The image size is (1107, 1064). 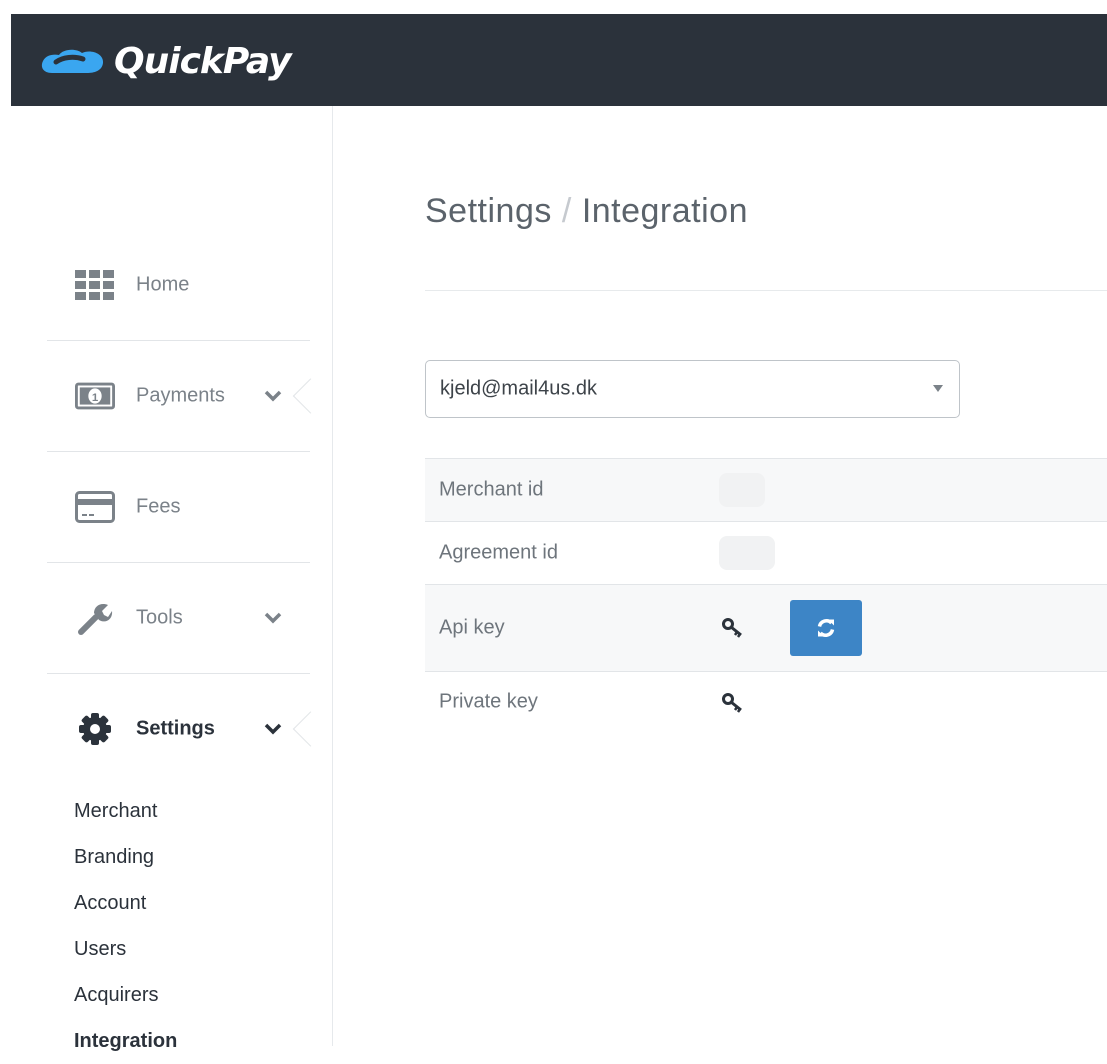 I want to click on breadcrumb-current: Integration, so click(x=664, y=211).